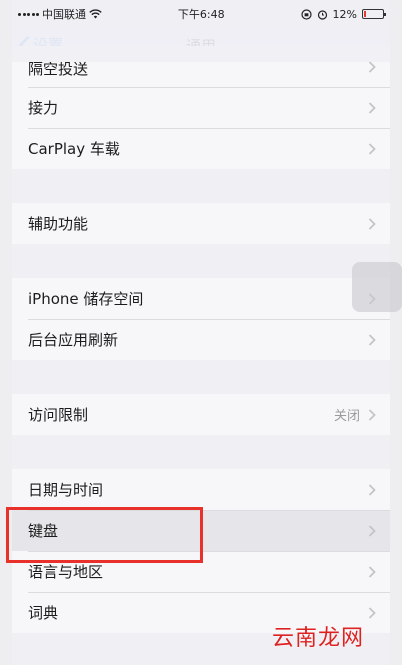  Describe the element at coordinates (73, 340) in the screenshot. I see `row-label: 后台应用刷新` at that location.